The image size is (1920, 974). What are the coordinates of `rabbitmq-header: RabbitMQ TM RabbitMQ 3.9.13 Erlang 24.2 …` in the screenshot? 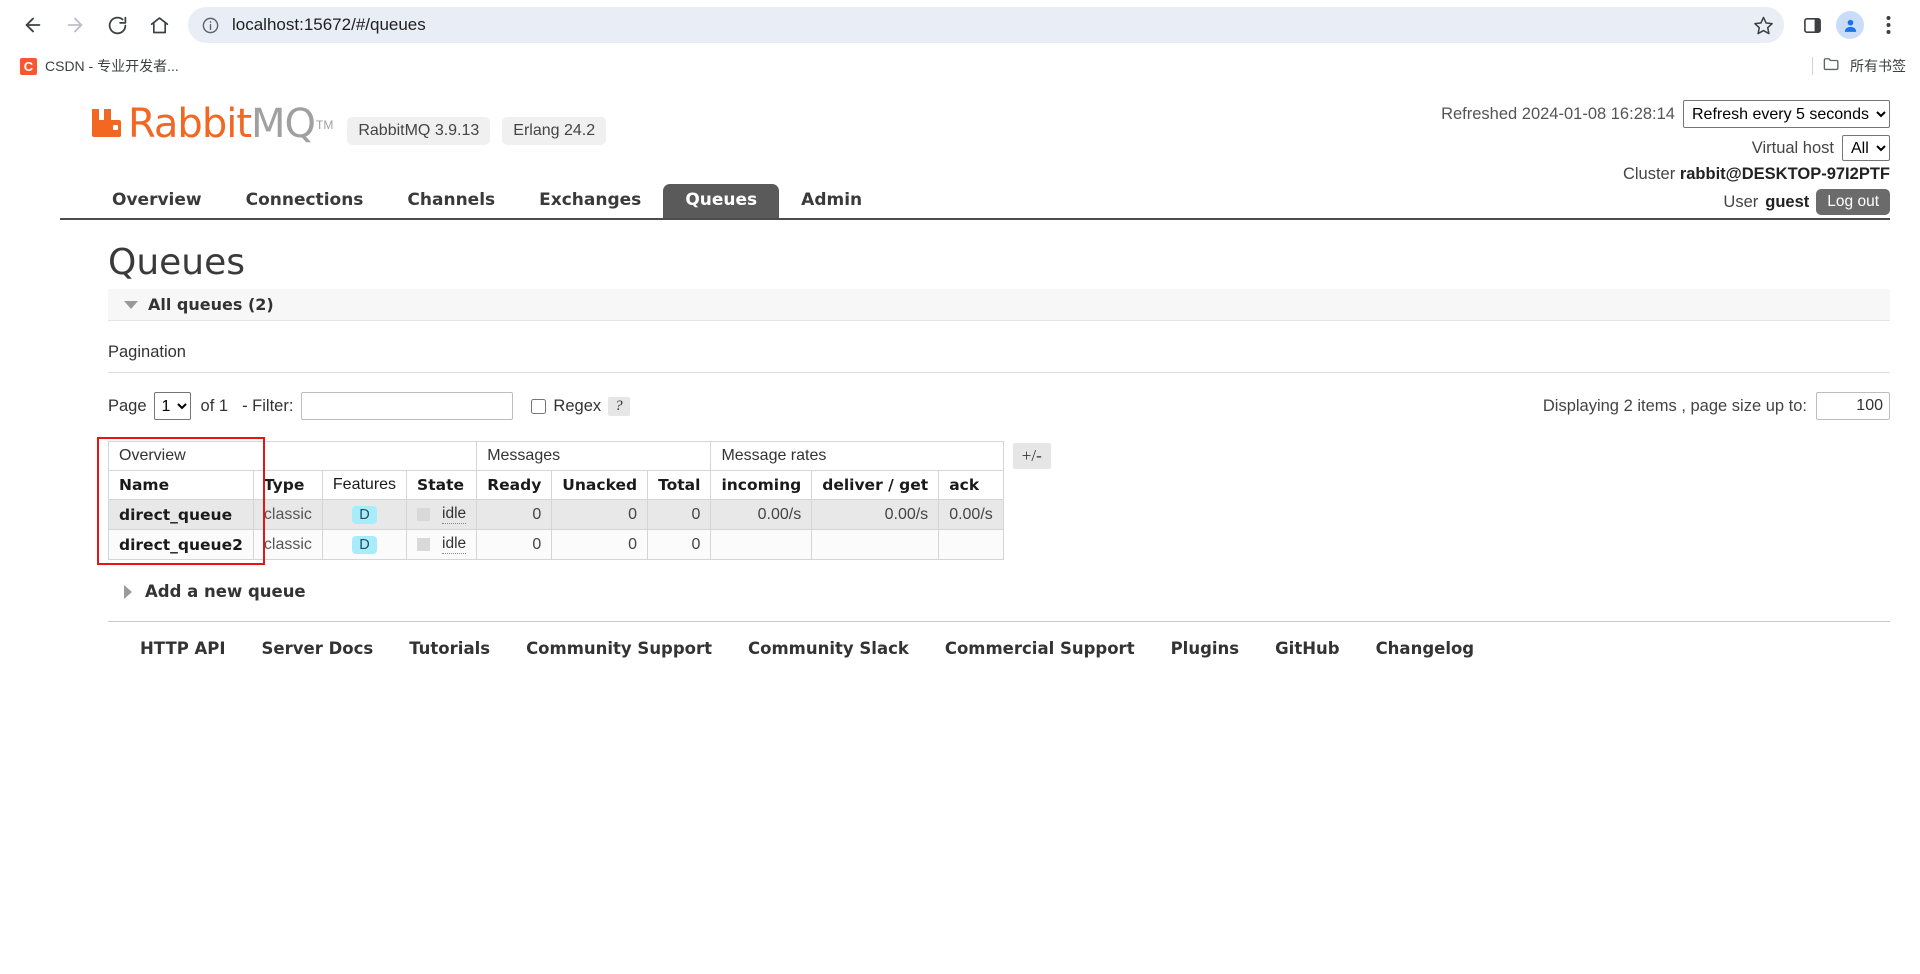 It's located at (960, 148).